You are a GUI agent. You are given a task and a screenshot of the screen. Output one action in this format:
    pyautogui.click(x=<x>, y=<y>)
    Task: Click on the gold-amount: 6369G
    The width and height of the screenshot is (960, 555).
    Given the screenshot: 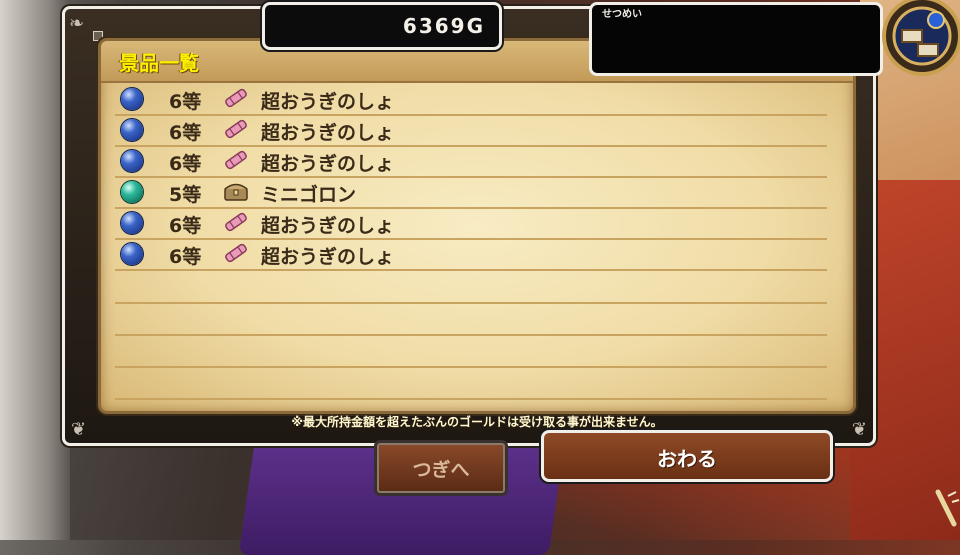 What is the action you would take?
    pyautogui.click(x=443, y=26)
    